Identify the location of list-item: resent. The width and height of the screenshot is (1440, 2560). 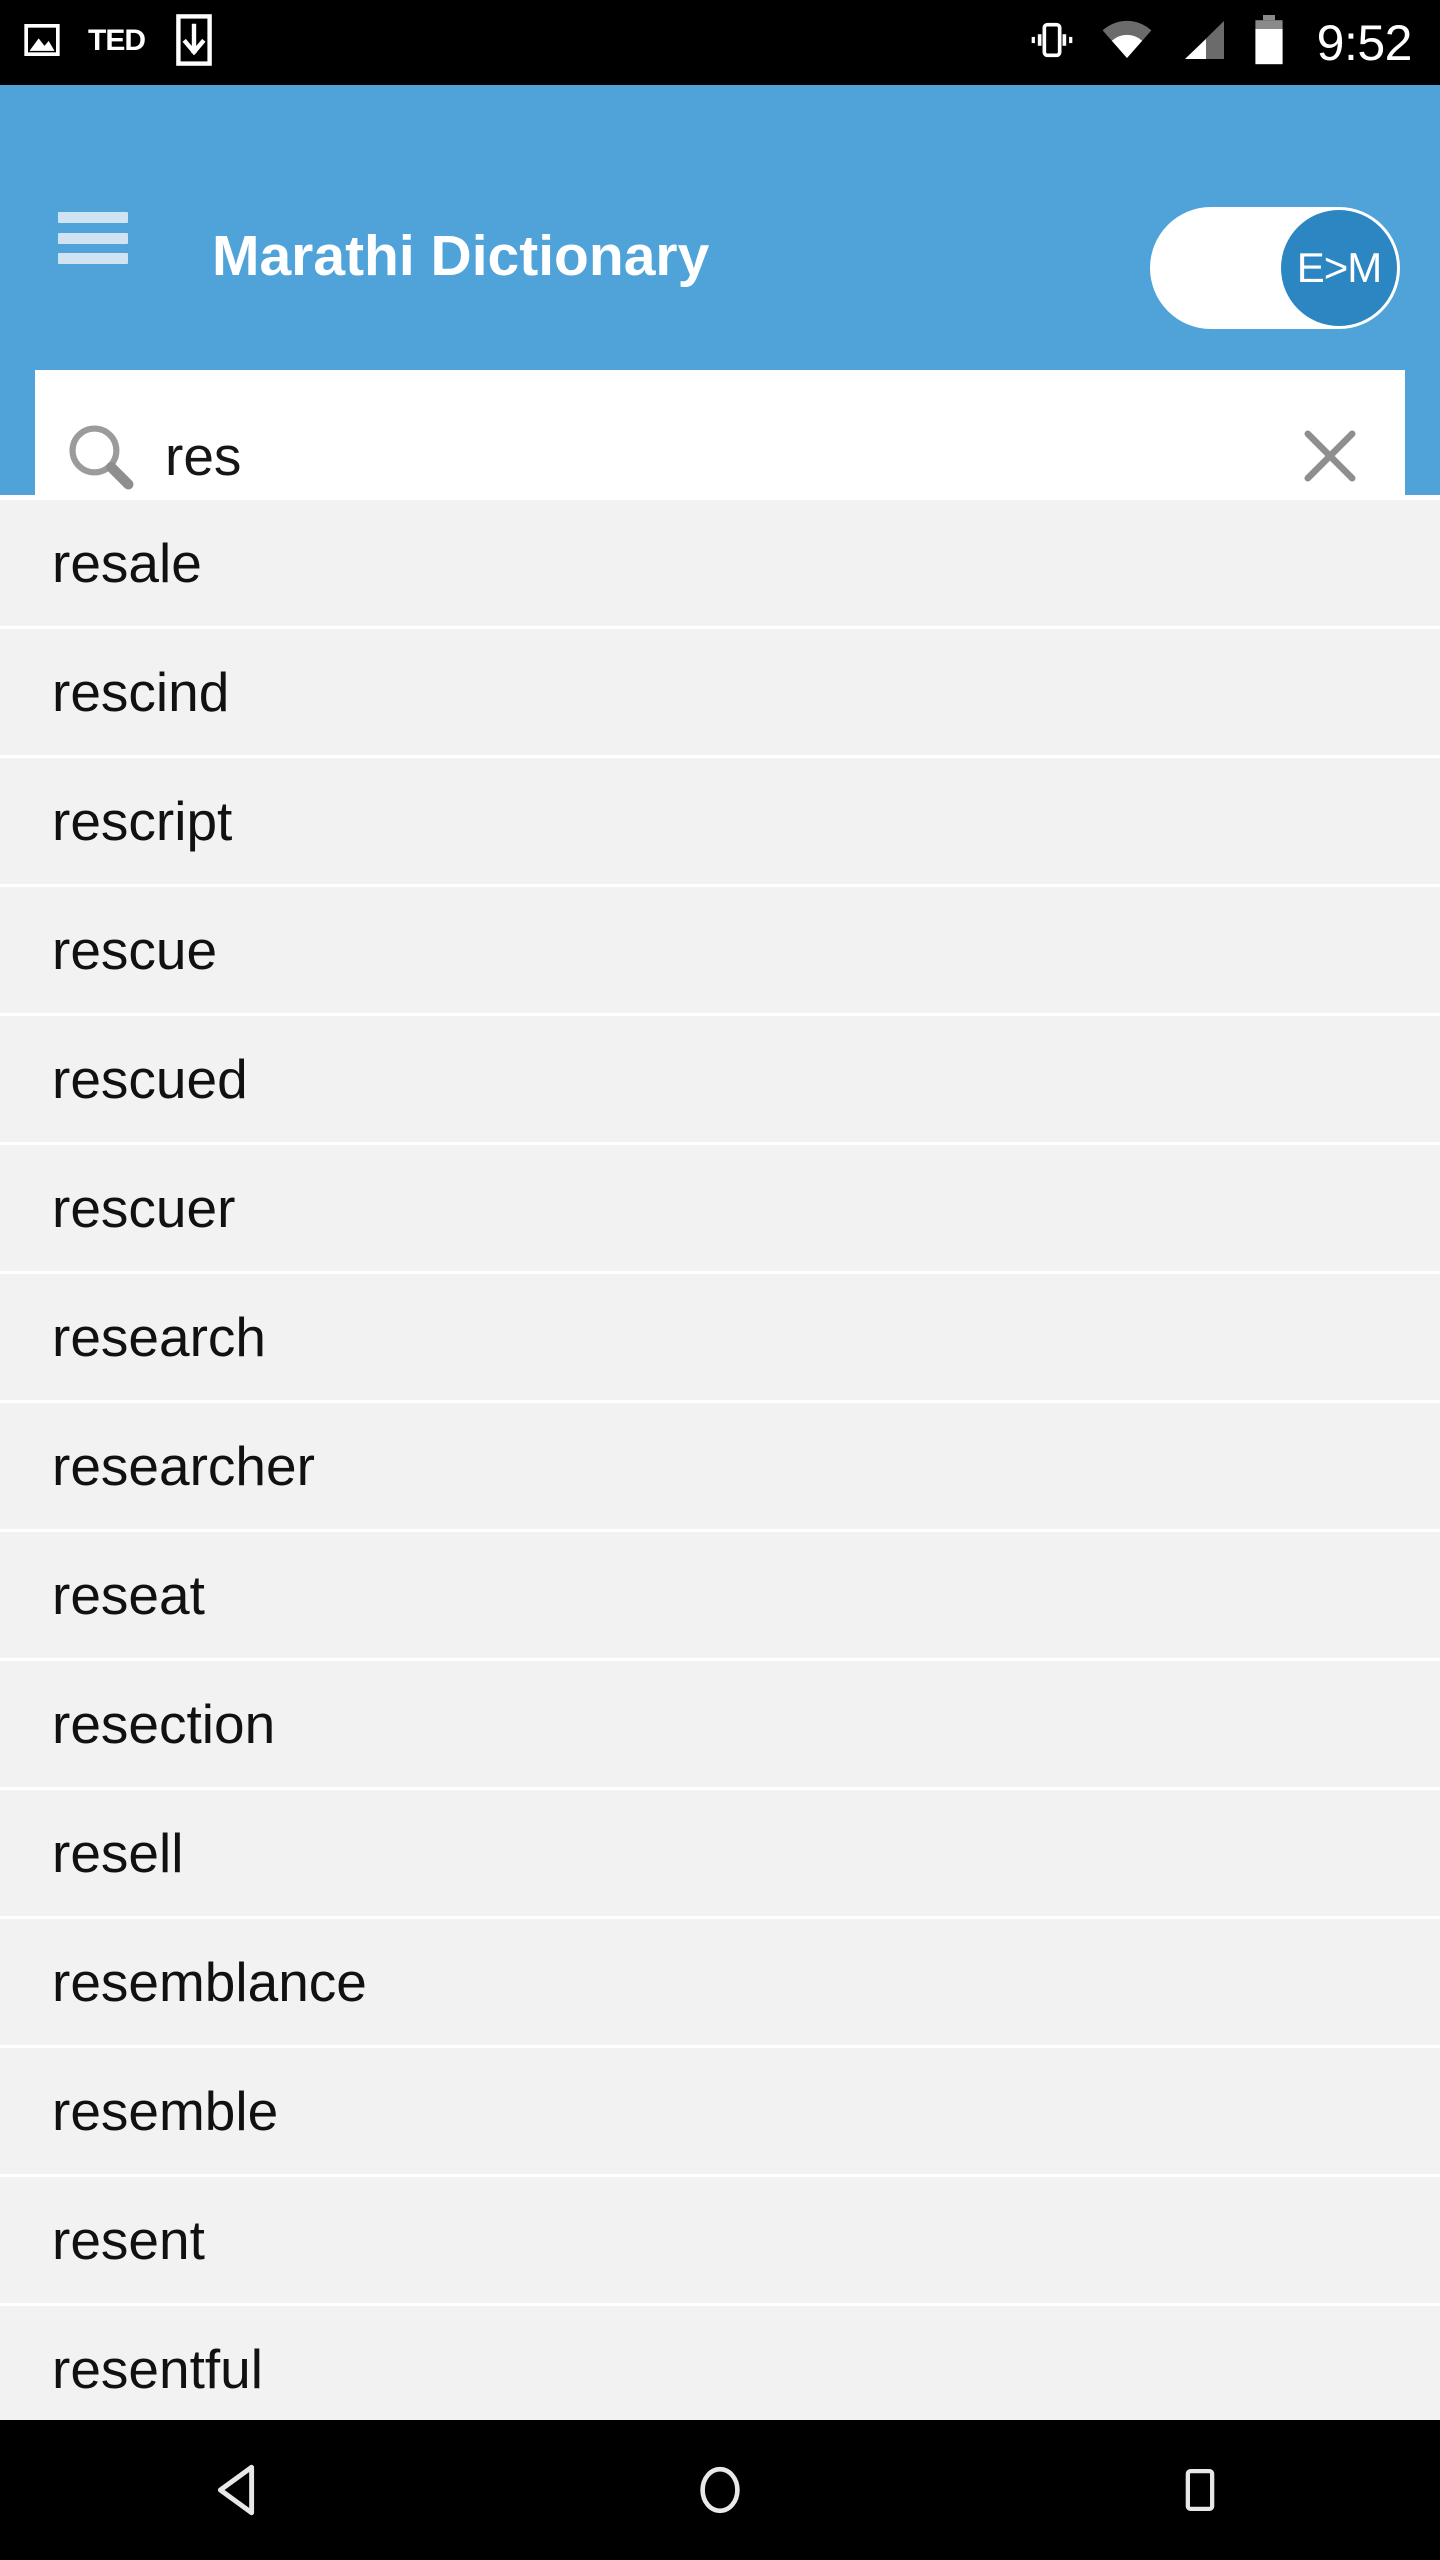
(720, 2241).